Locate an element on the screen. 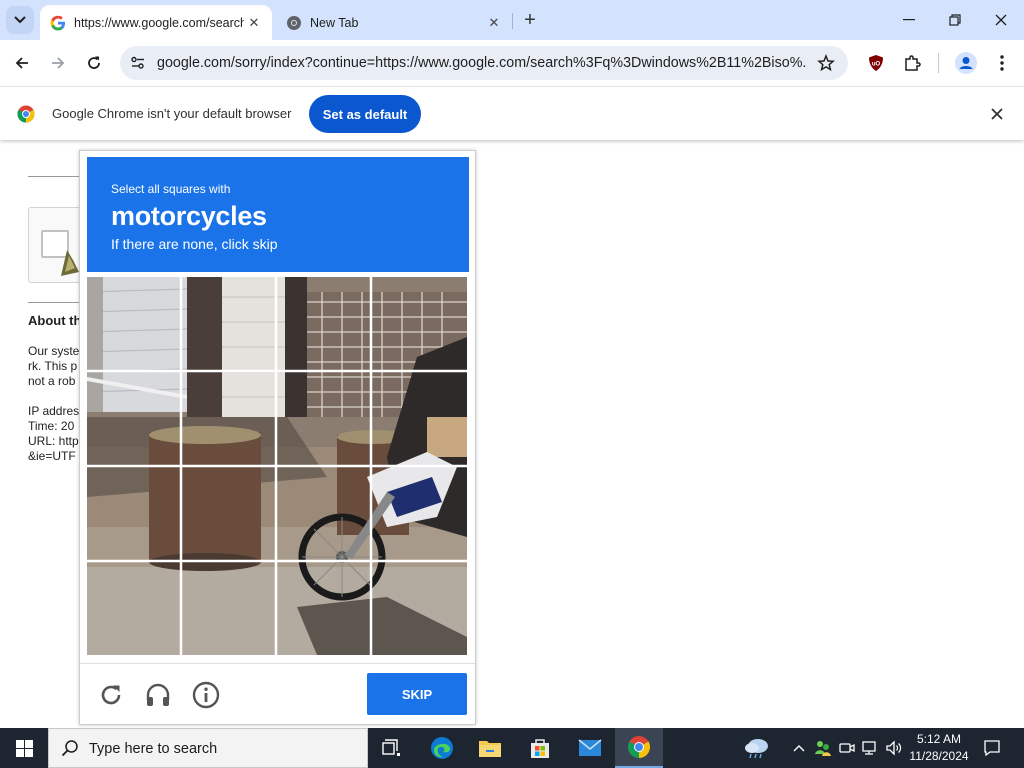 The image size is (1024, 768). task-view-icon is located at coordinates (391, 747).